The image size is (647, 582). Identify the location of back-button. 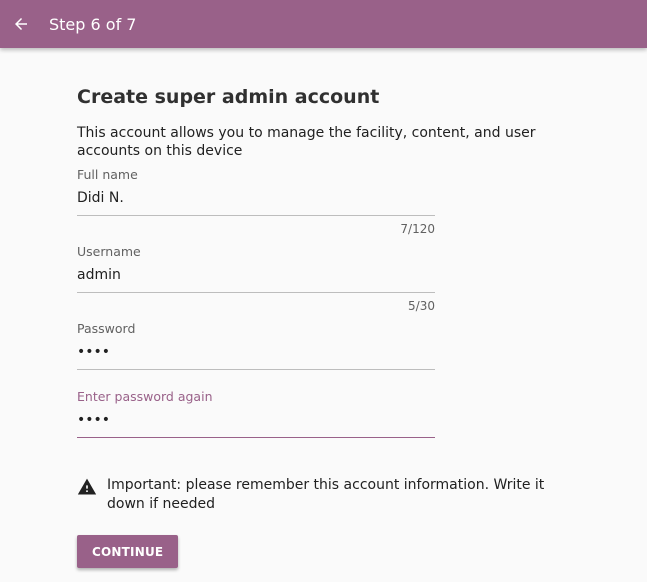
(20, 24).